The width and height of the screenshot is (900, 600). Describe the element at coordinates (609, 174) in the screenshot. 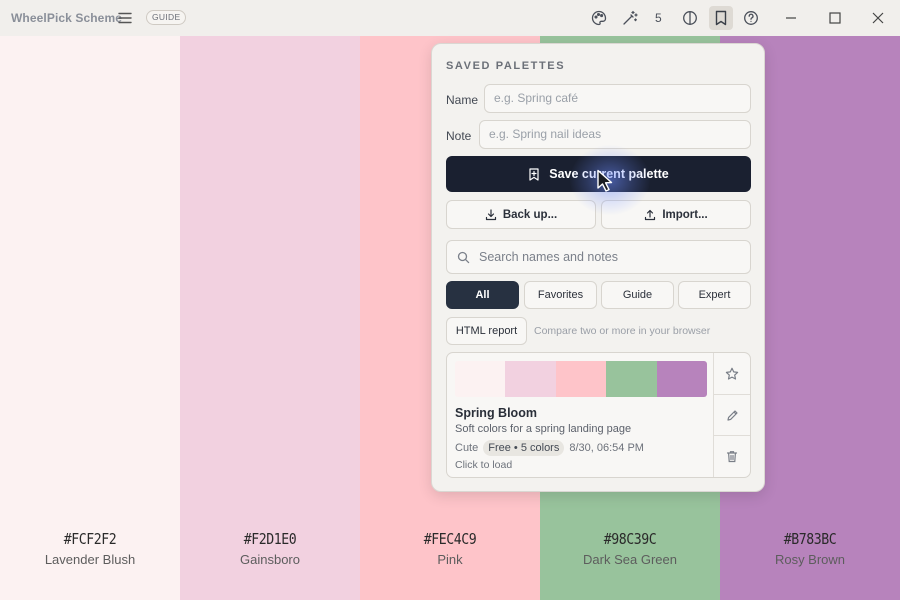

I see `save-button-label: Save current palette` at that location.